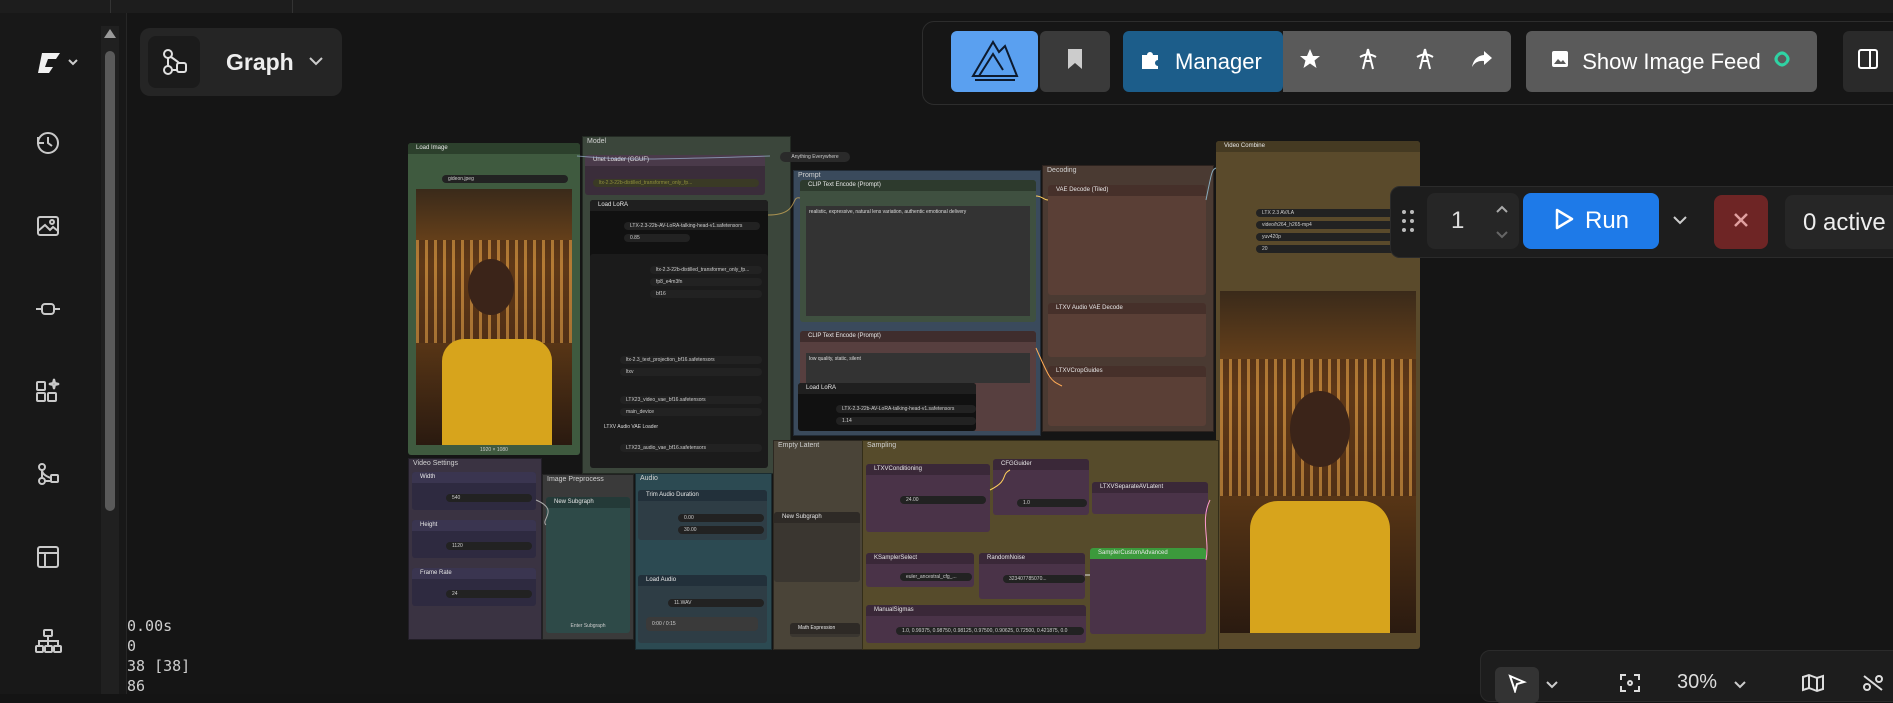 Image resolution: width=1893 pixels, height=703 pixels. What do you see at coordinates (1873, 685) in the screenshot?
I see `link-visibility-icon` at bounding box center [1873, 685].